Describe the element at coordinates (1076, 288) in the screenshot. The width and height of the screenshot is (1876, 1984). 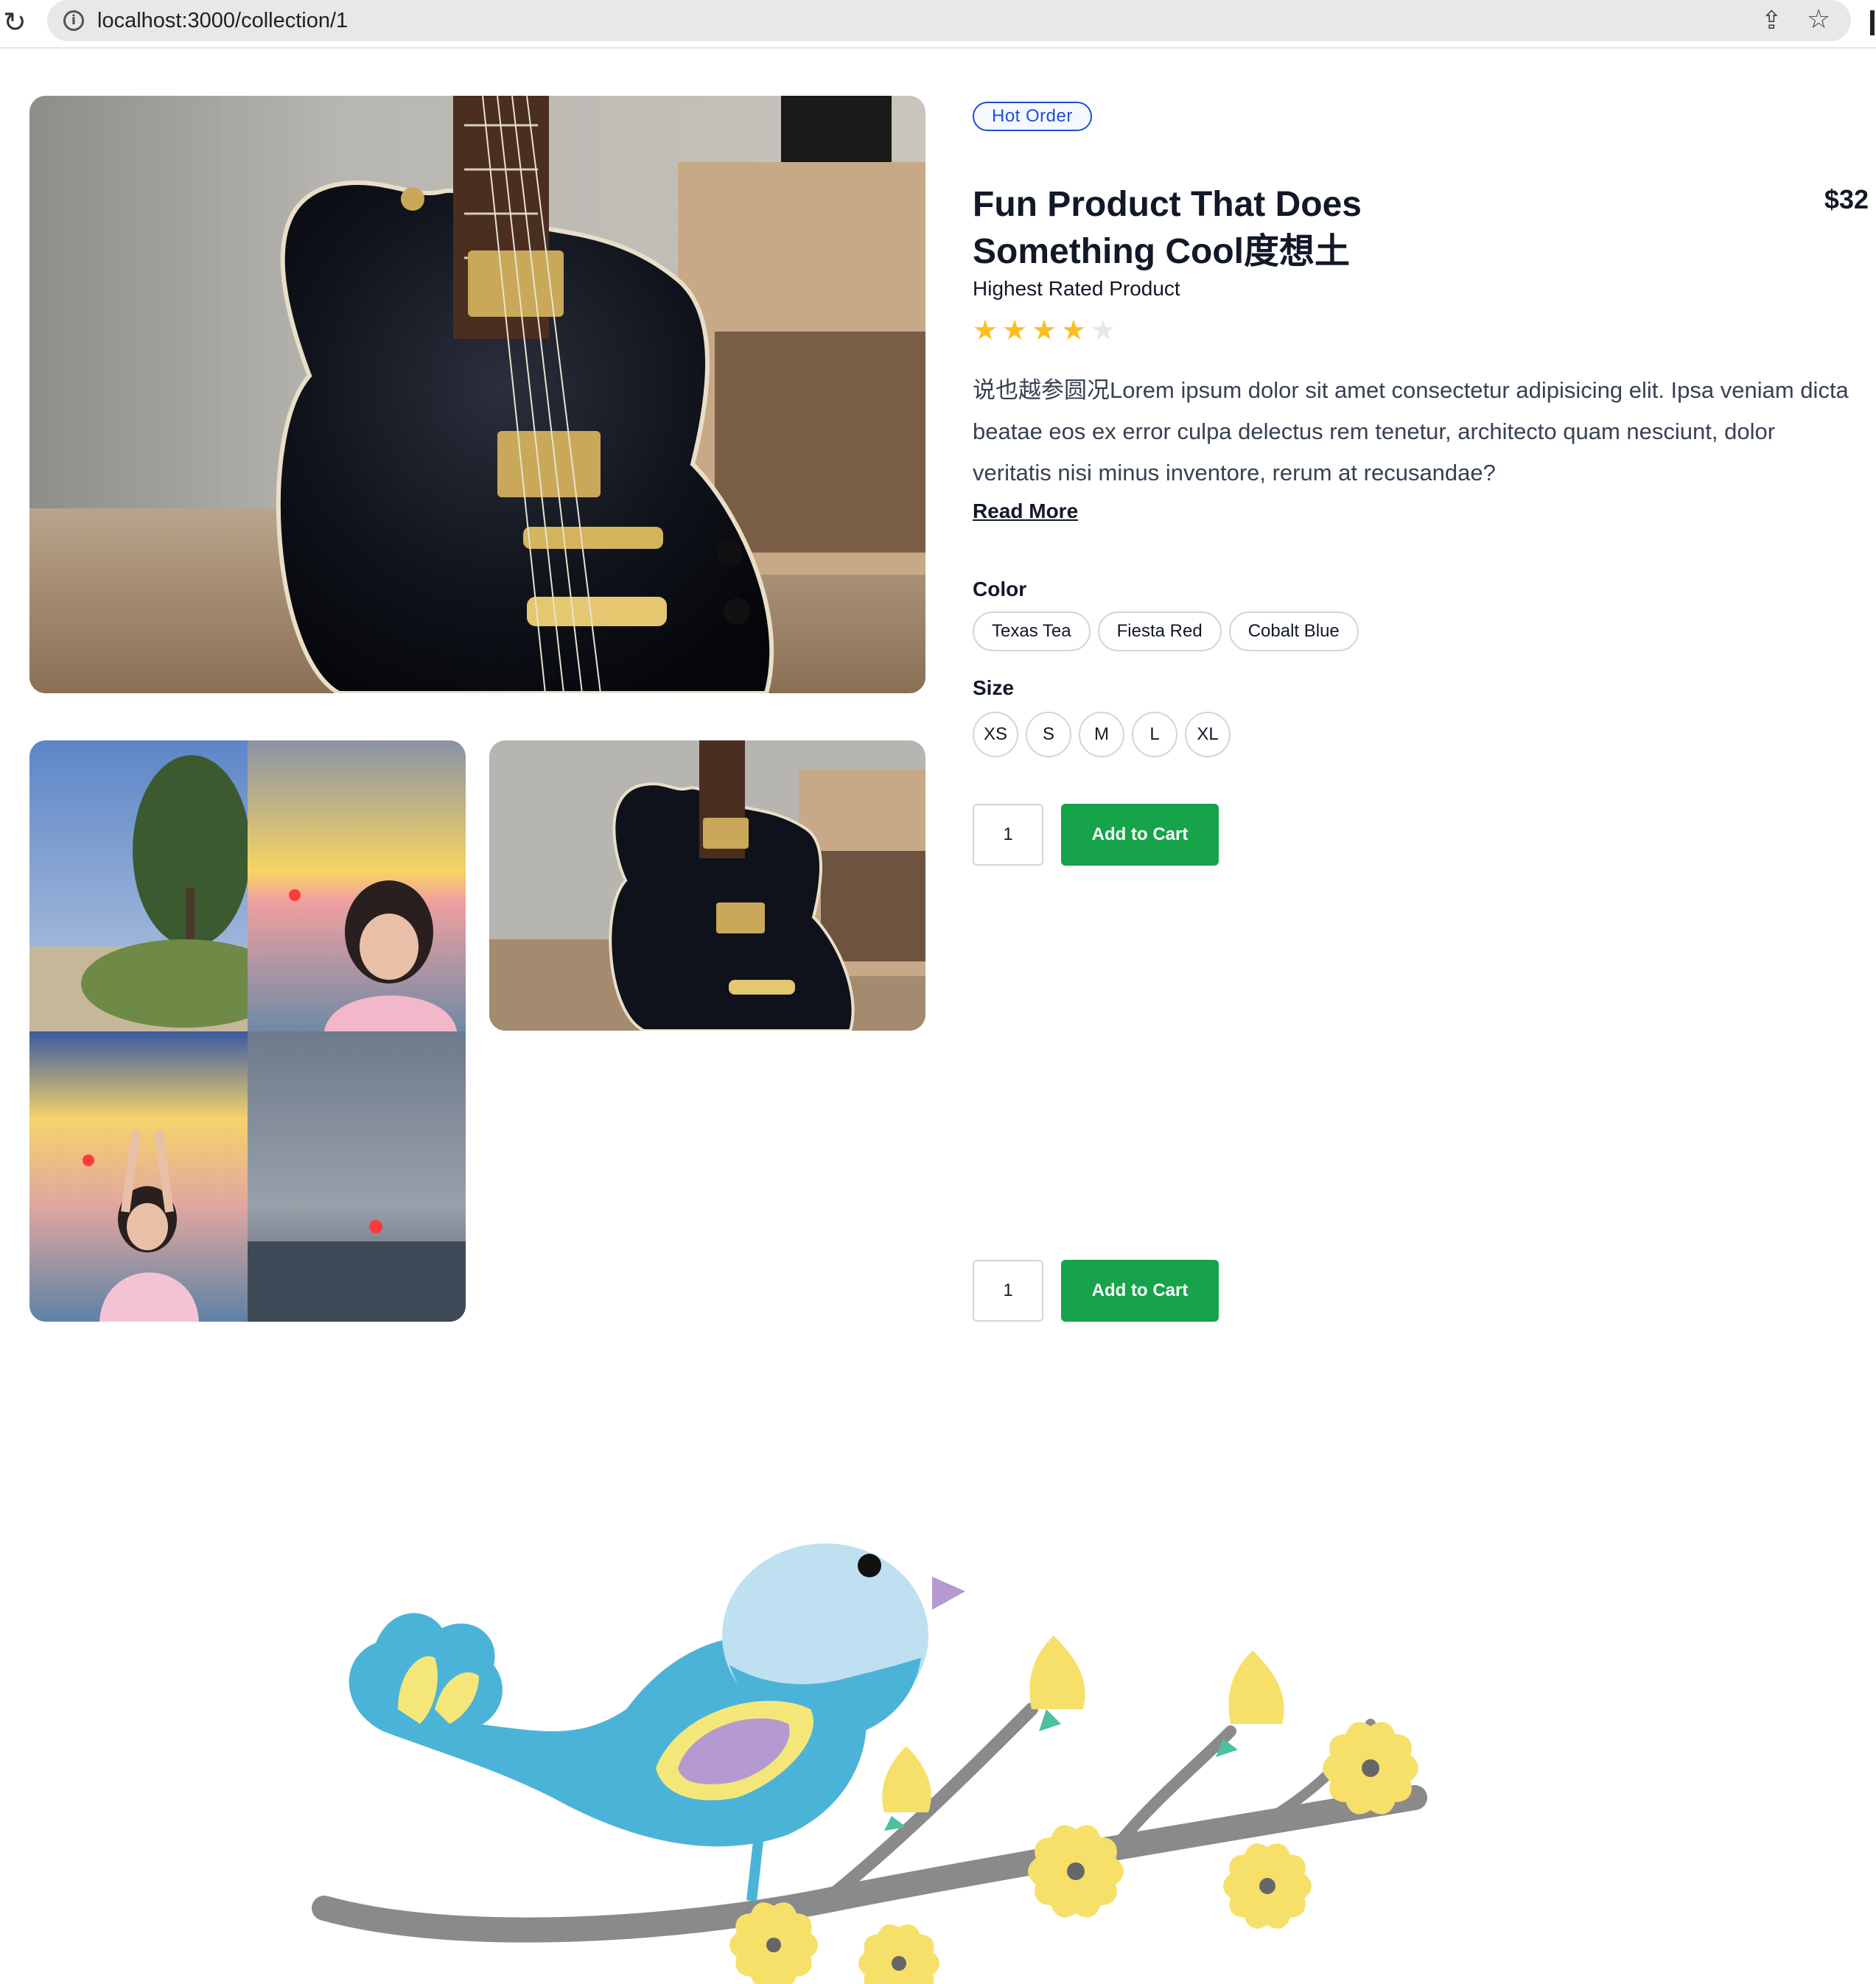
I see `product-subtitle: Highest Rated Product` at that location.